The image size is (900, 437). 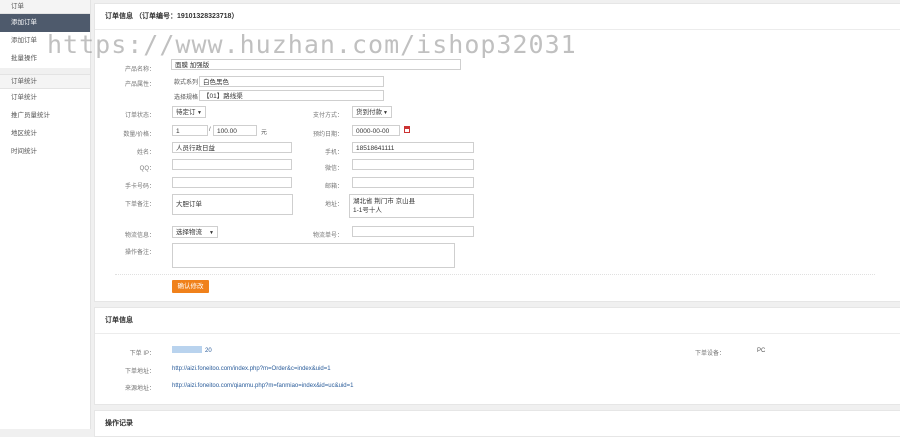 I want to click on sidebar-item-add-order-2: 添加订单, so click(x=45, y=41).